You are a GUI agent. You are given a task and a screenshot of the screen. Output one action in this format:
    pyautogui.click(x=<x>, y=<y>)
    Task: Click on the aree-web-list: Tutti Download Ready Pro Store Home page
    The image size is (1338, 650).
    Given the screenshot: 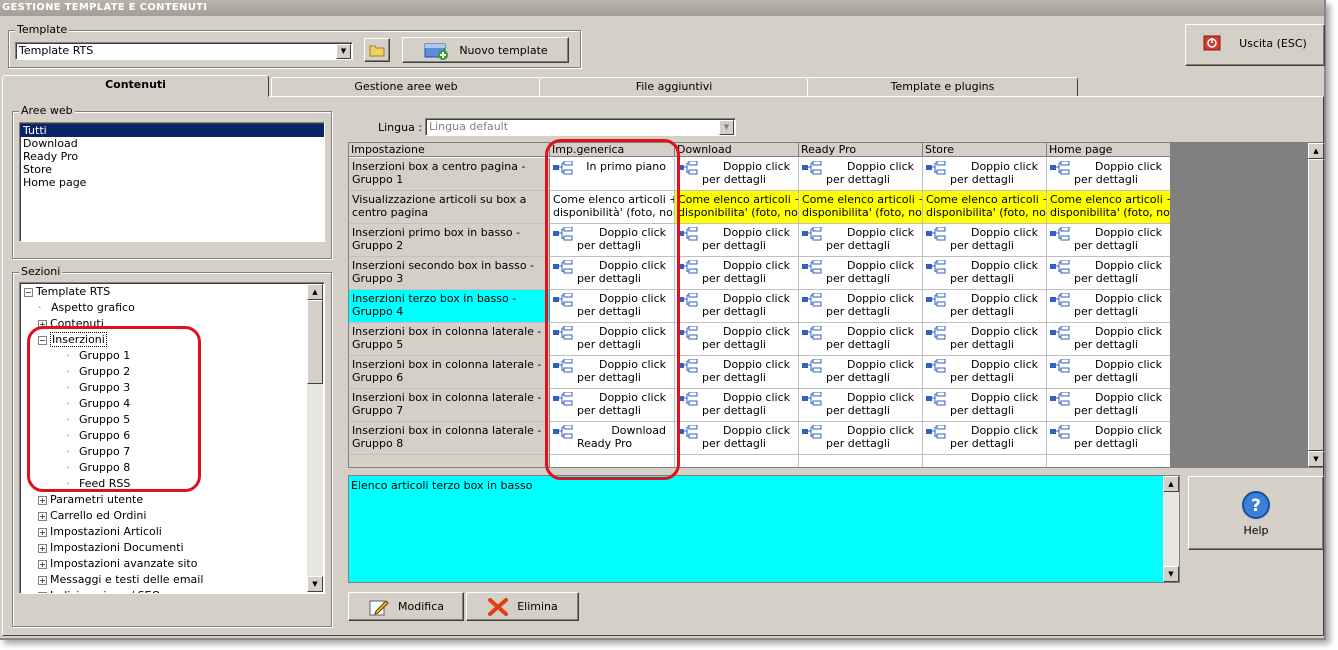 What is the action you would take?
    pyautogui.click(x=172, y=182)
    